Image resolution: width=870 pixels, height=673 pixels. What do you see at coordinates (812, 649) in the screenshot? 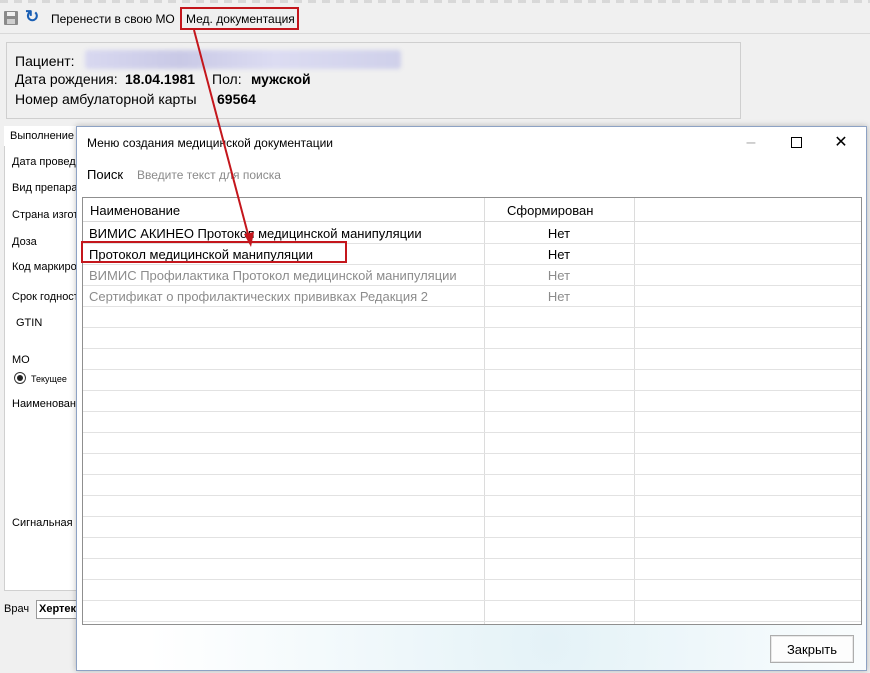
I see `close-button: Закрыть` at bounding box center [812, 649].